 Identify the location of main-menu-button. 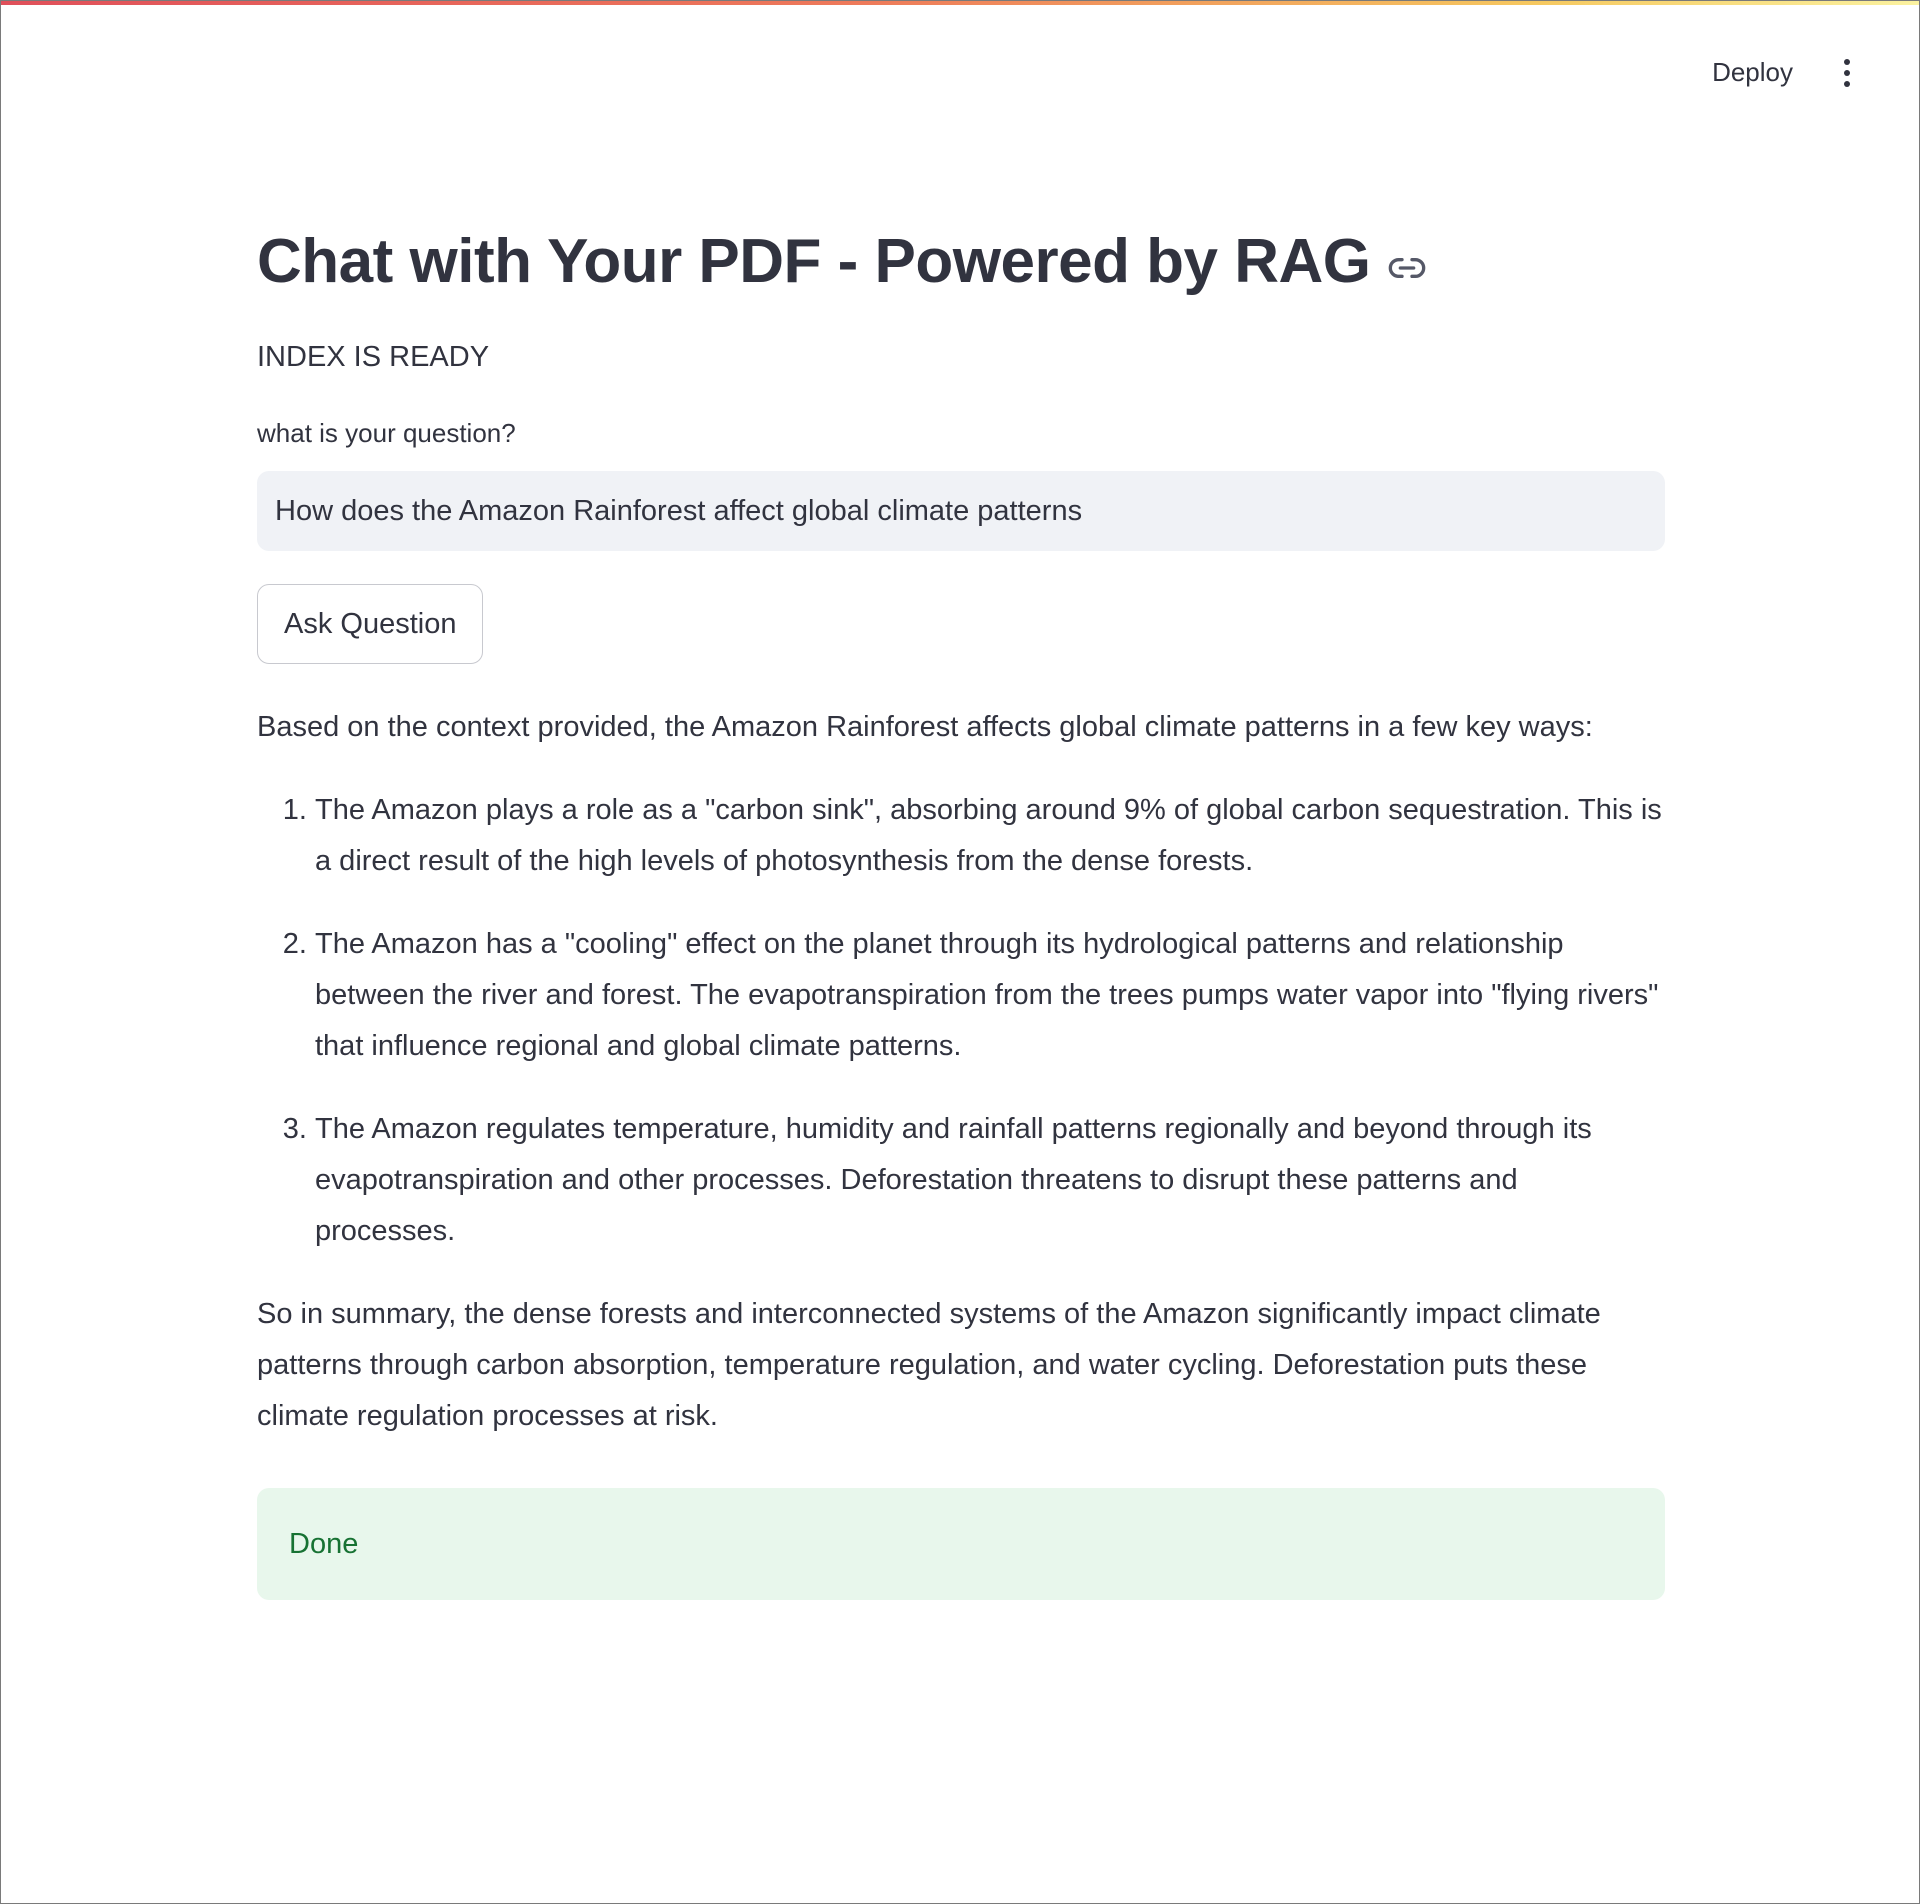
(1847, 73).